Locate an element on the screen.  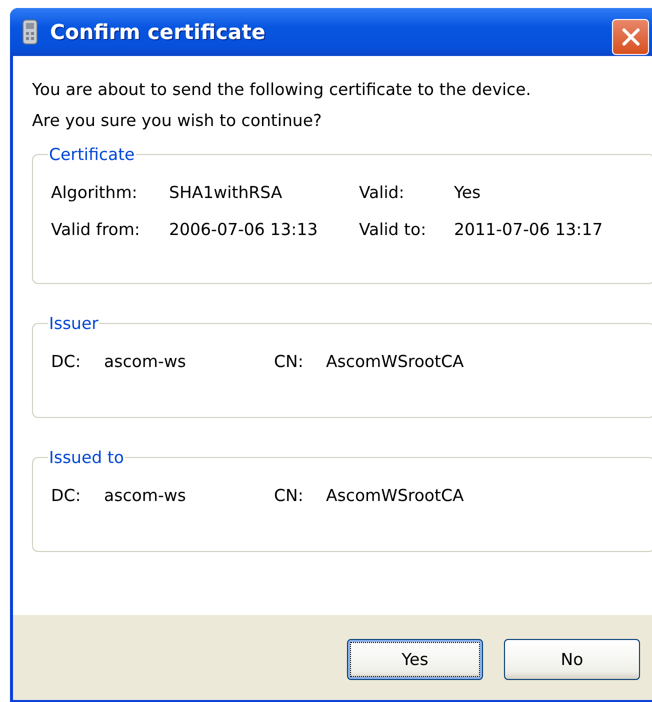
field-label: Valid to: is located at coordinates (393, 229).